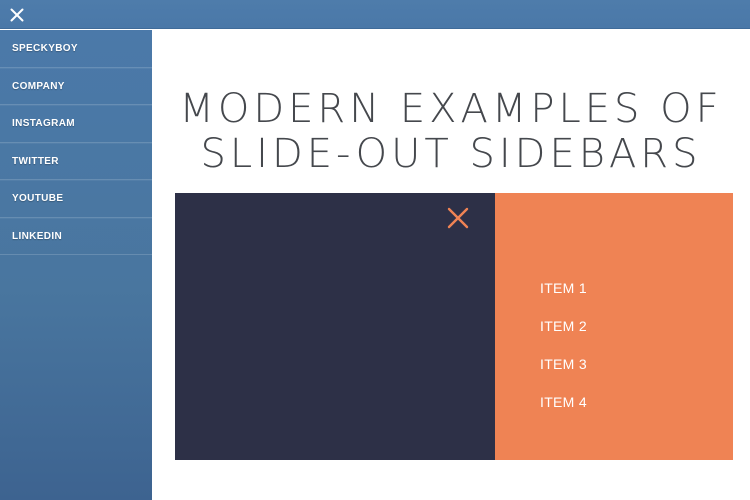 The height and width of the screenshot is (500, 750). Describe the element at coordinates (76, 199) in the screenshot. I see `sidebar-item-youtube: YOUTUBE` at that location.